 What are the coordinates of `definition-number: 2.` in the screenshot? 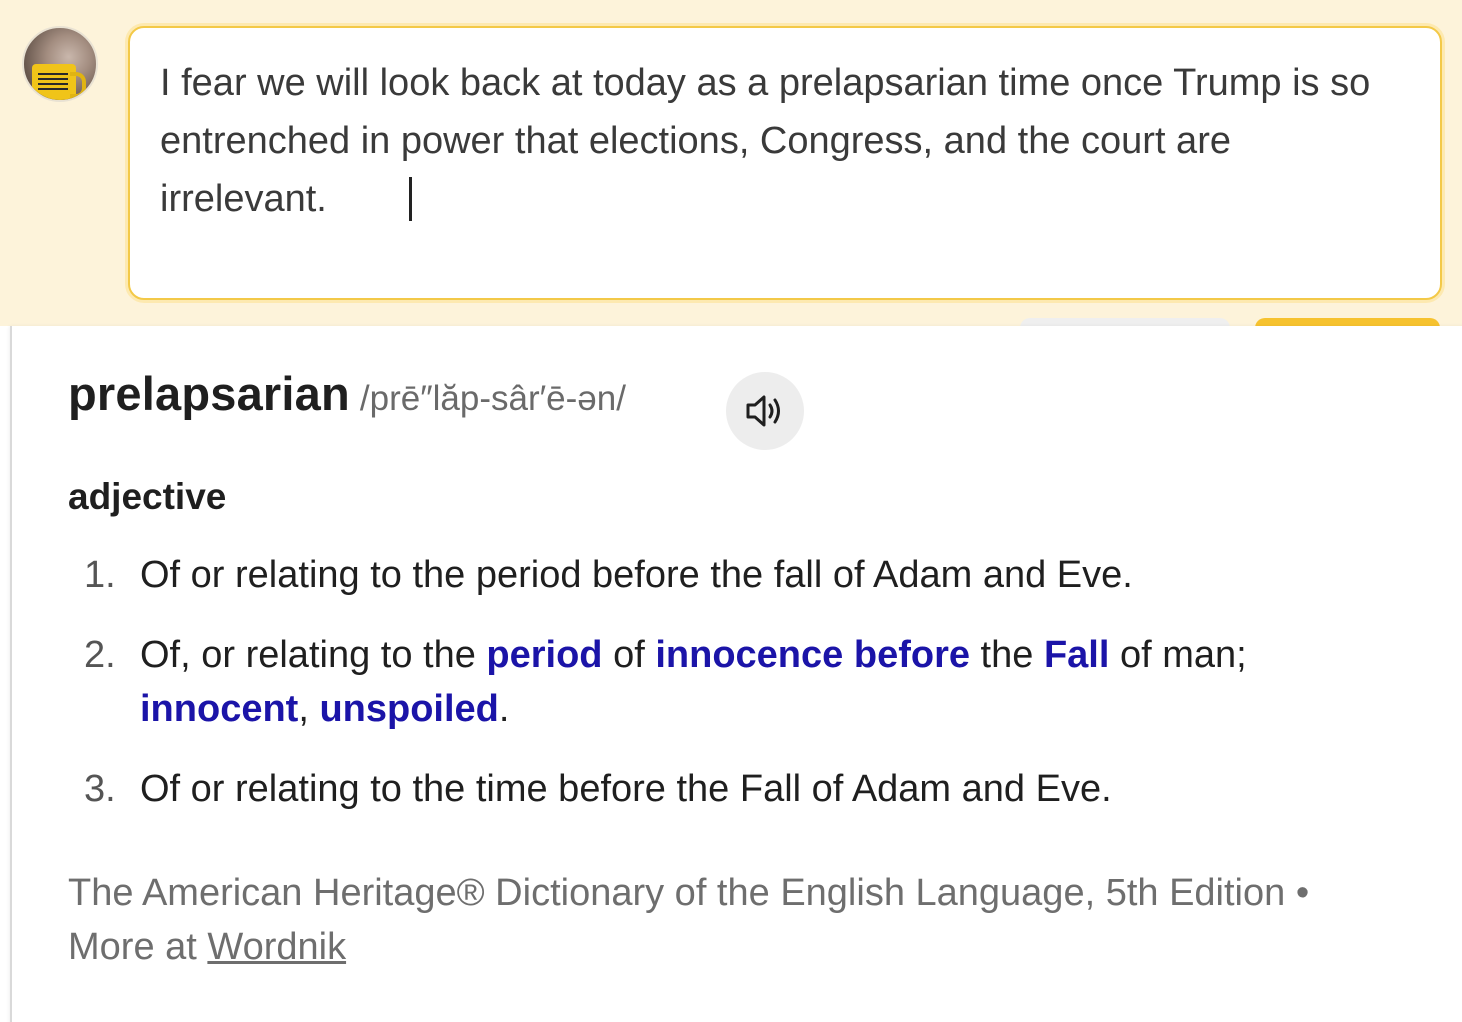 It's located at (100, 655).